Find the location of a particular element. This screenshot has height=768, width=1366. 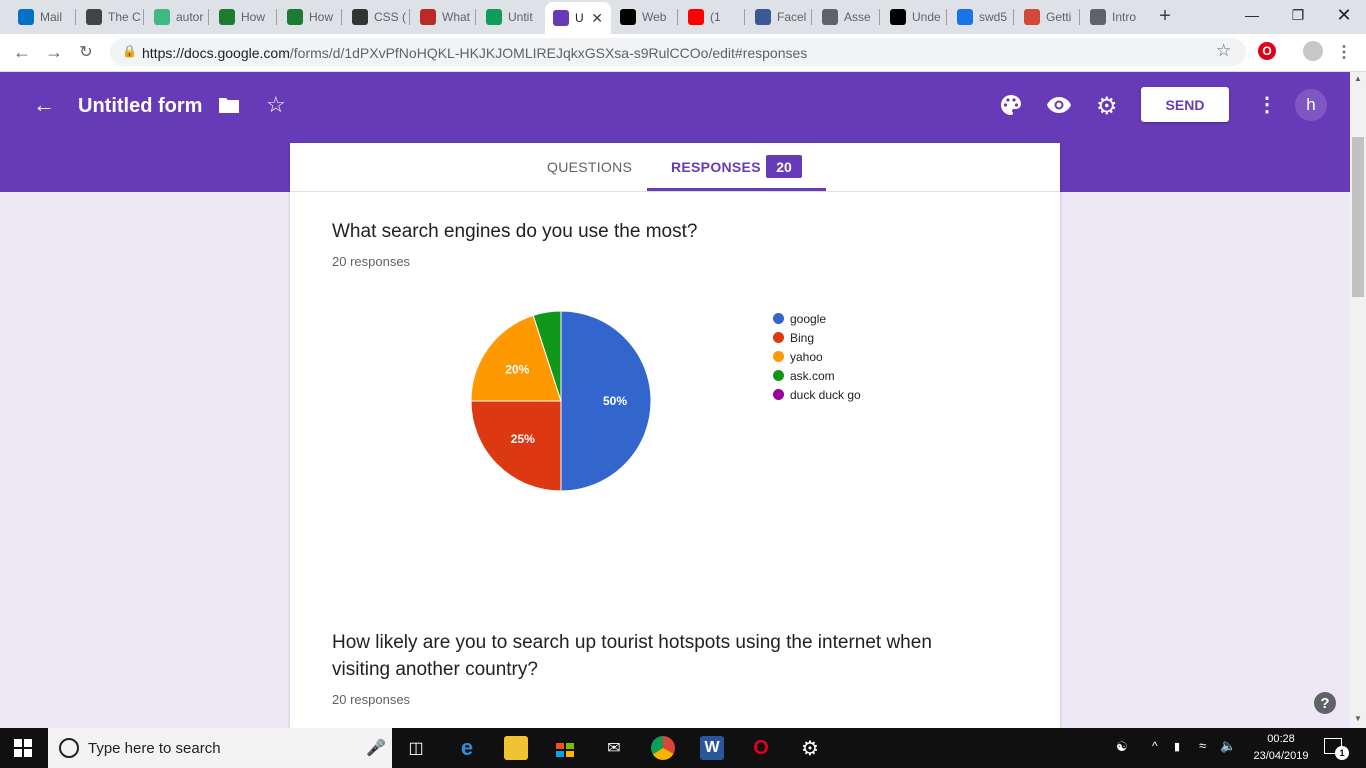

windows-start-icon is located at coordinates (23, 750).